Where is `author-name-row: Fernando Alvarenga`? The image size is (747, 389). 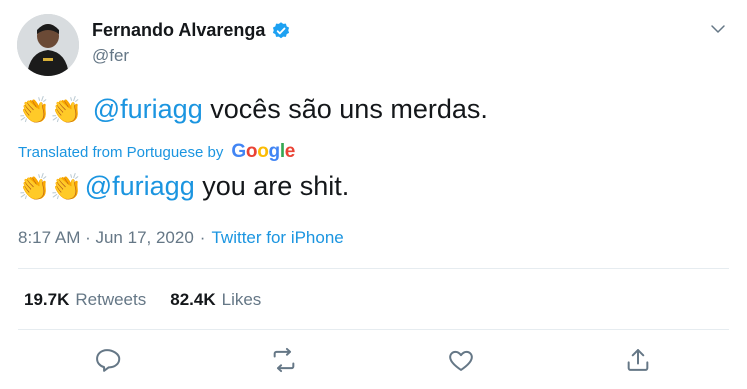 author-name-row: Fernando Alvarenga is located at coordinates (191, 30).